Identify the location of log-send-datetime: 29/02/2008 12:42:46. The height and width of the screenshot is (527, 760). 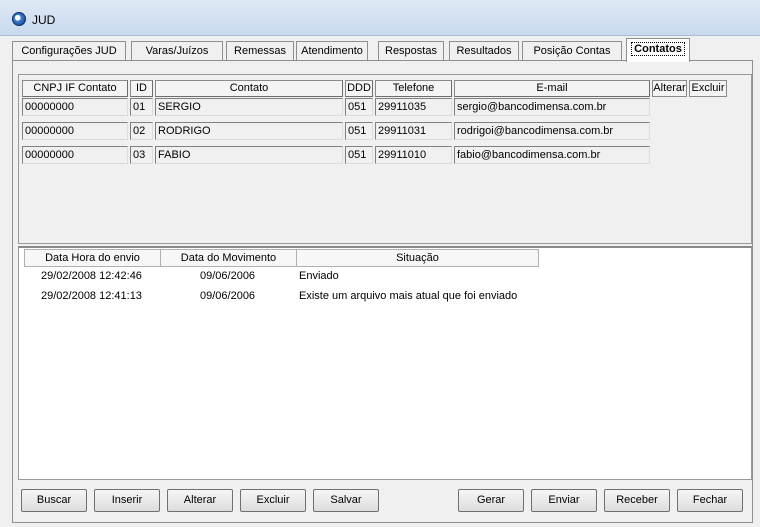
(91, 276).